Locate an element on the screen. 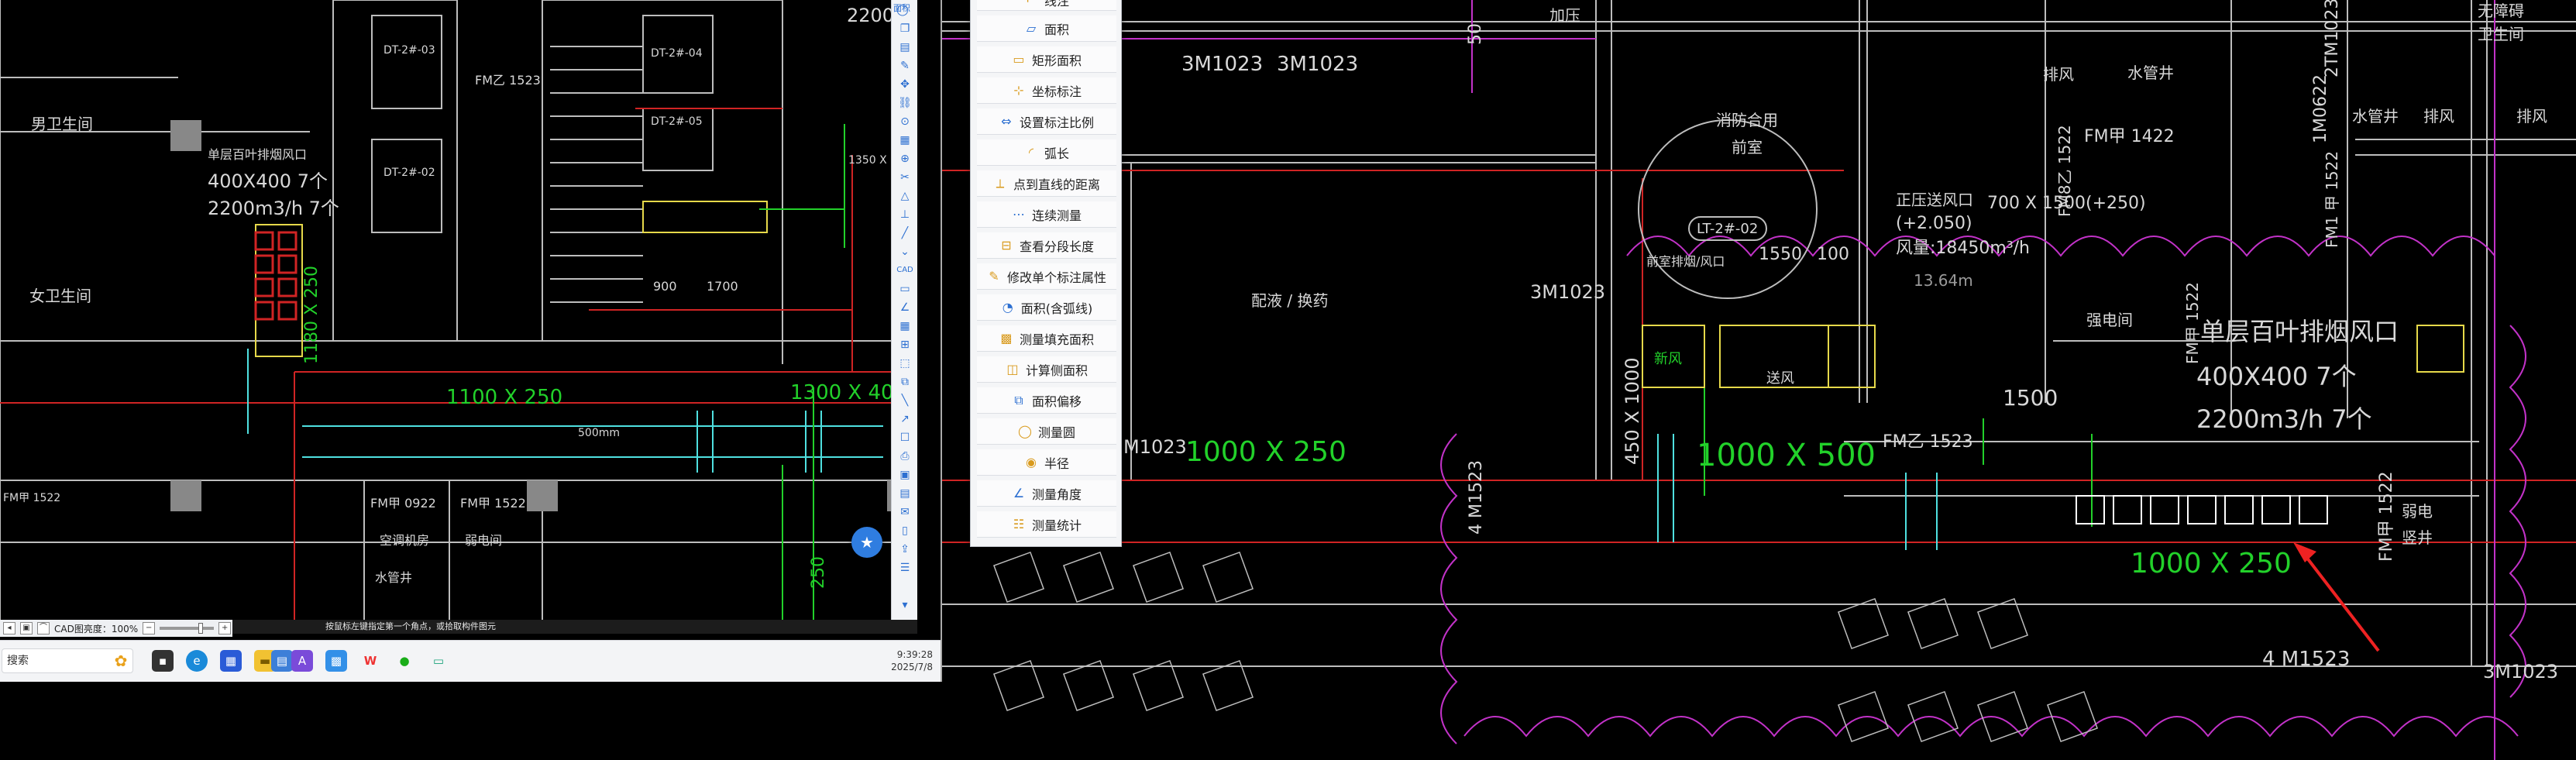 The width and height of the screenshot is (2576, 760). menu-item-fill-area: ▩ 测量填充面积 is located at coordinates (1046, 338).